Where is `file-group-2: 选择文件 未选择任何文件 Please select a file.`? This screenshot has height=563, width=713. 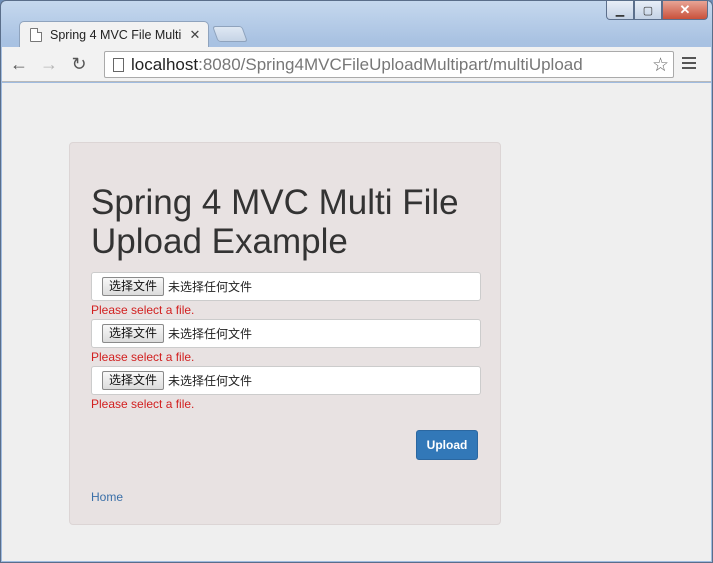 file-group-2: 选择文件 未选择任何文件 Please select a file. is located at coordinates (286, 341).